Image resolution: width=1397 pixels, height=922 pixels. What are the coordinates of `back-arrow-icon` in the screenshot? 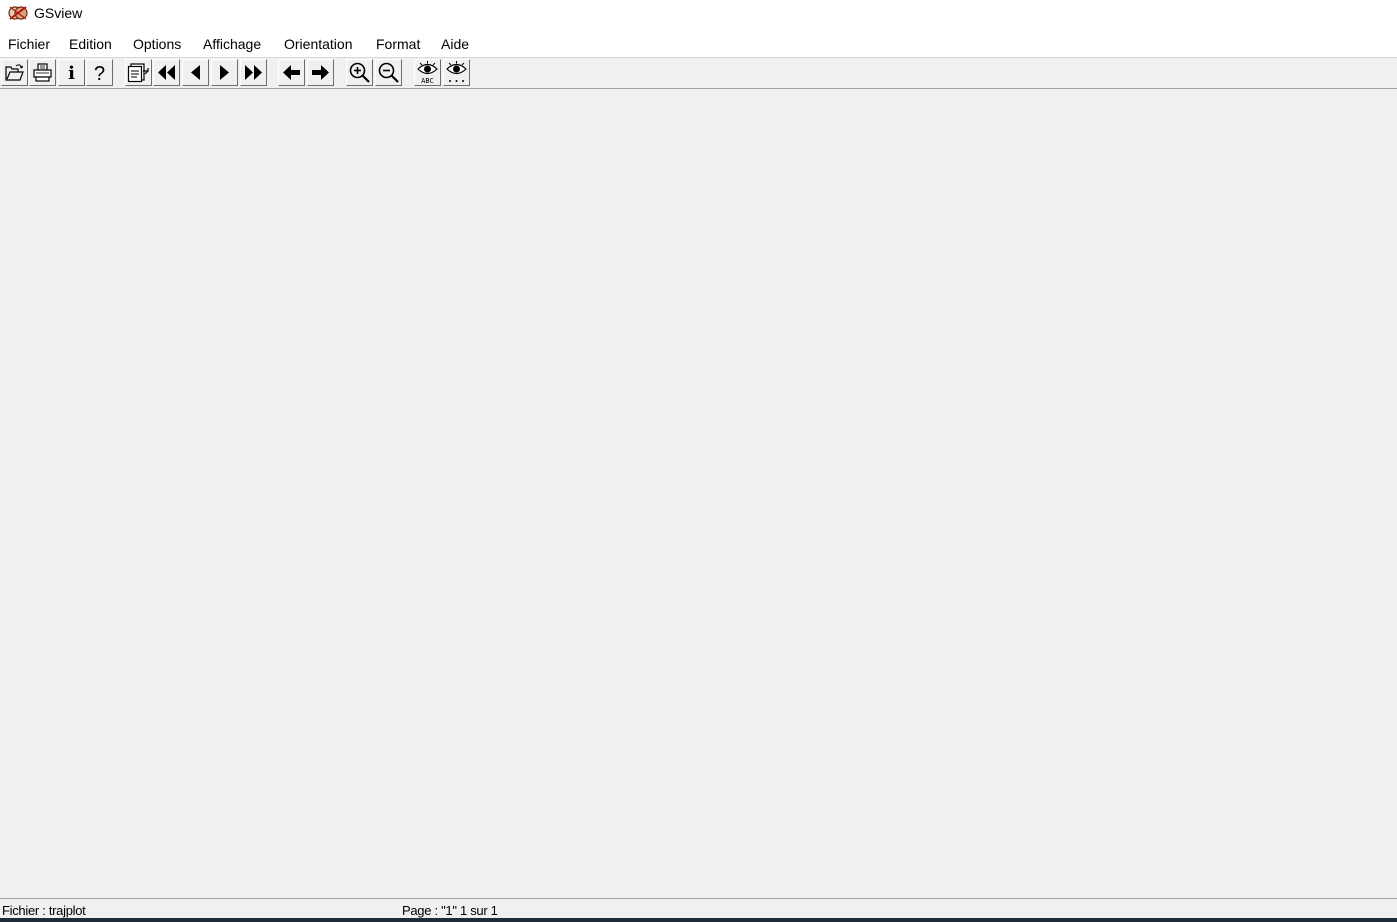 It's located at (291, 72).